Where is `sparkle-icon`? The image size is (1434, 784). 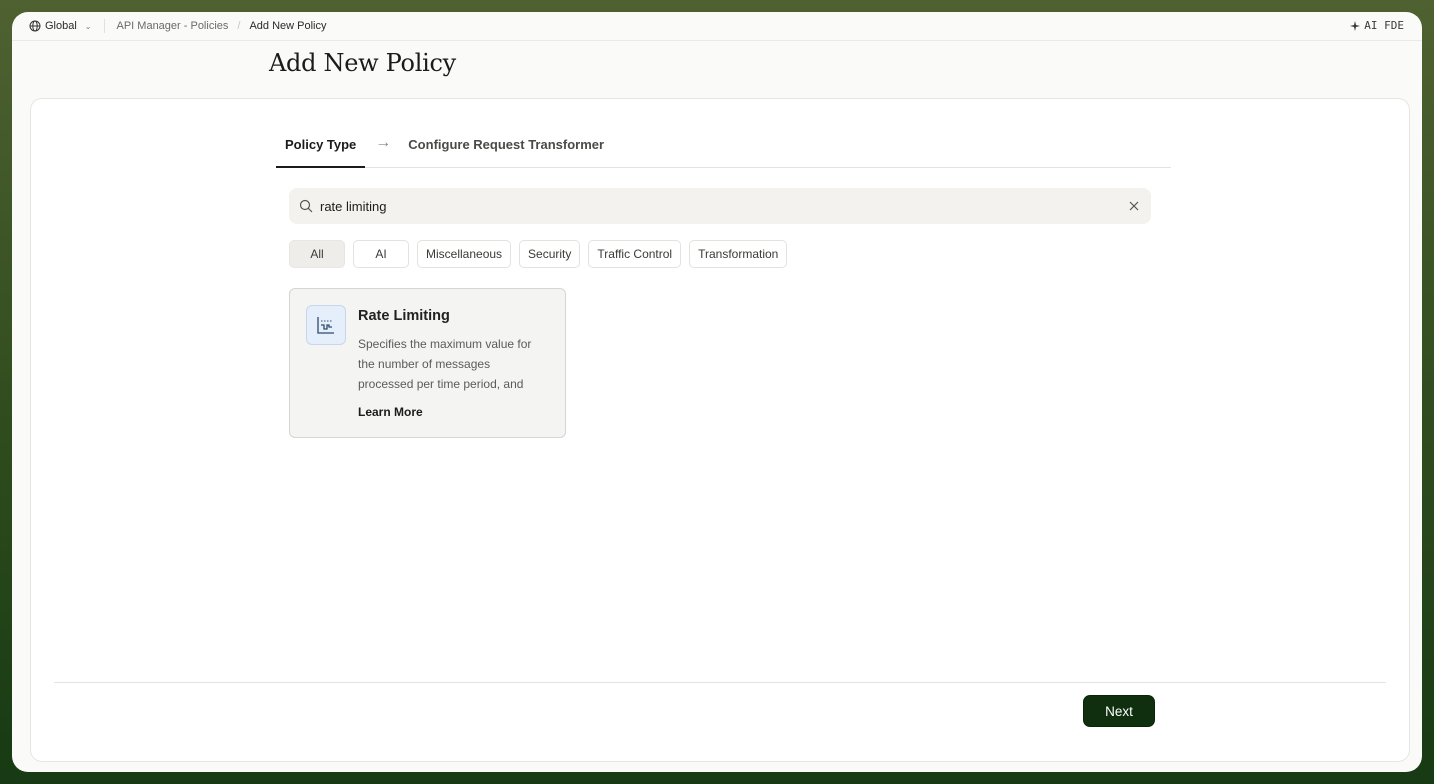 sparkle-icon is located at coordinates (1355, 25).